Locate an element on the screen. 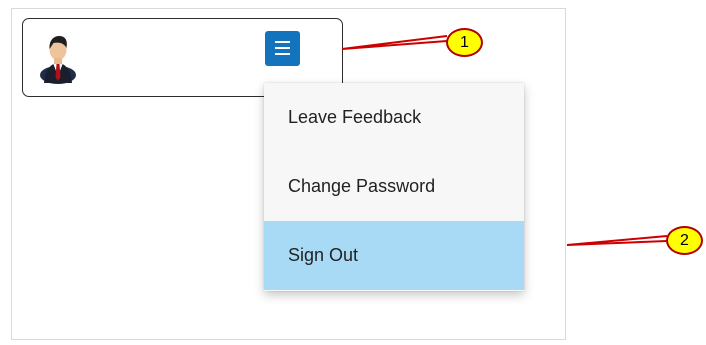 The width and height of the screenshot is (706, 345). leave-feedback-label: Leave Feedback is located at coordinates (355, 117).